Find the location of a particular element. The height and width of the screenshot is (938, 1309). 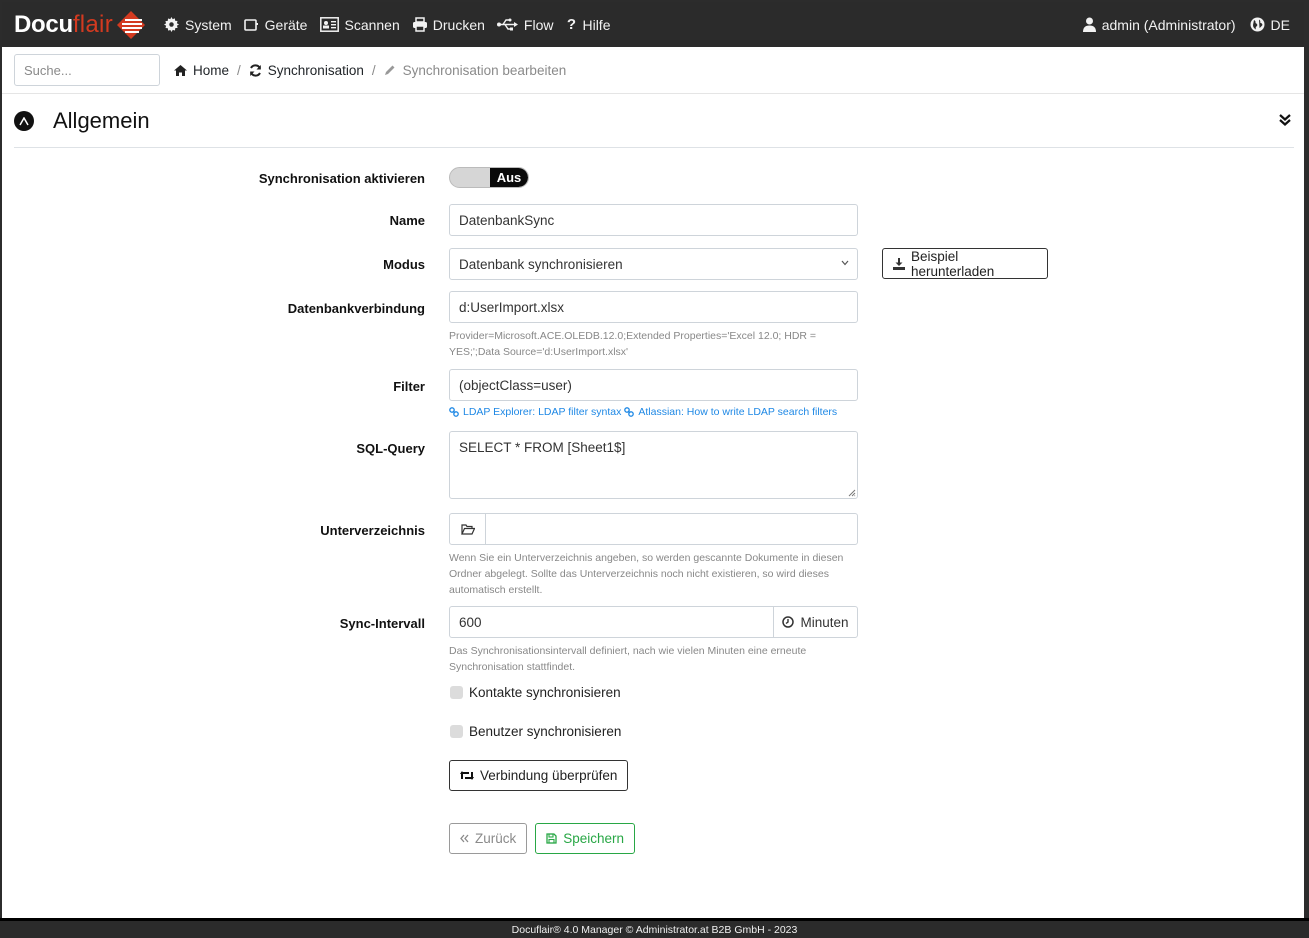

nav-scan: Scannen is located at coordinates (359, 24).